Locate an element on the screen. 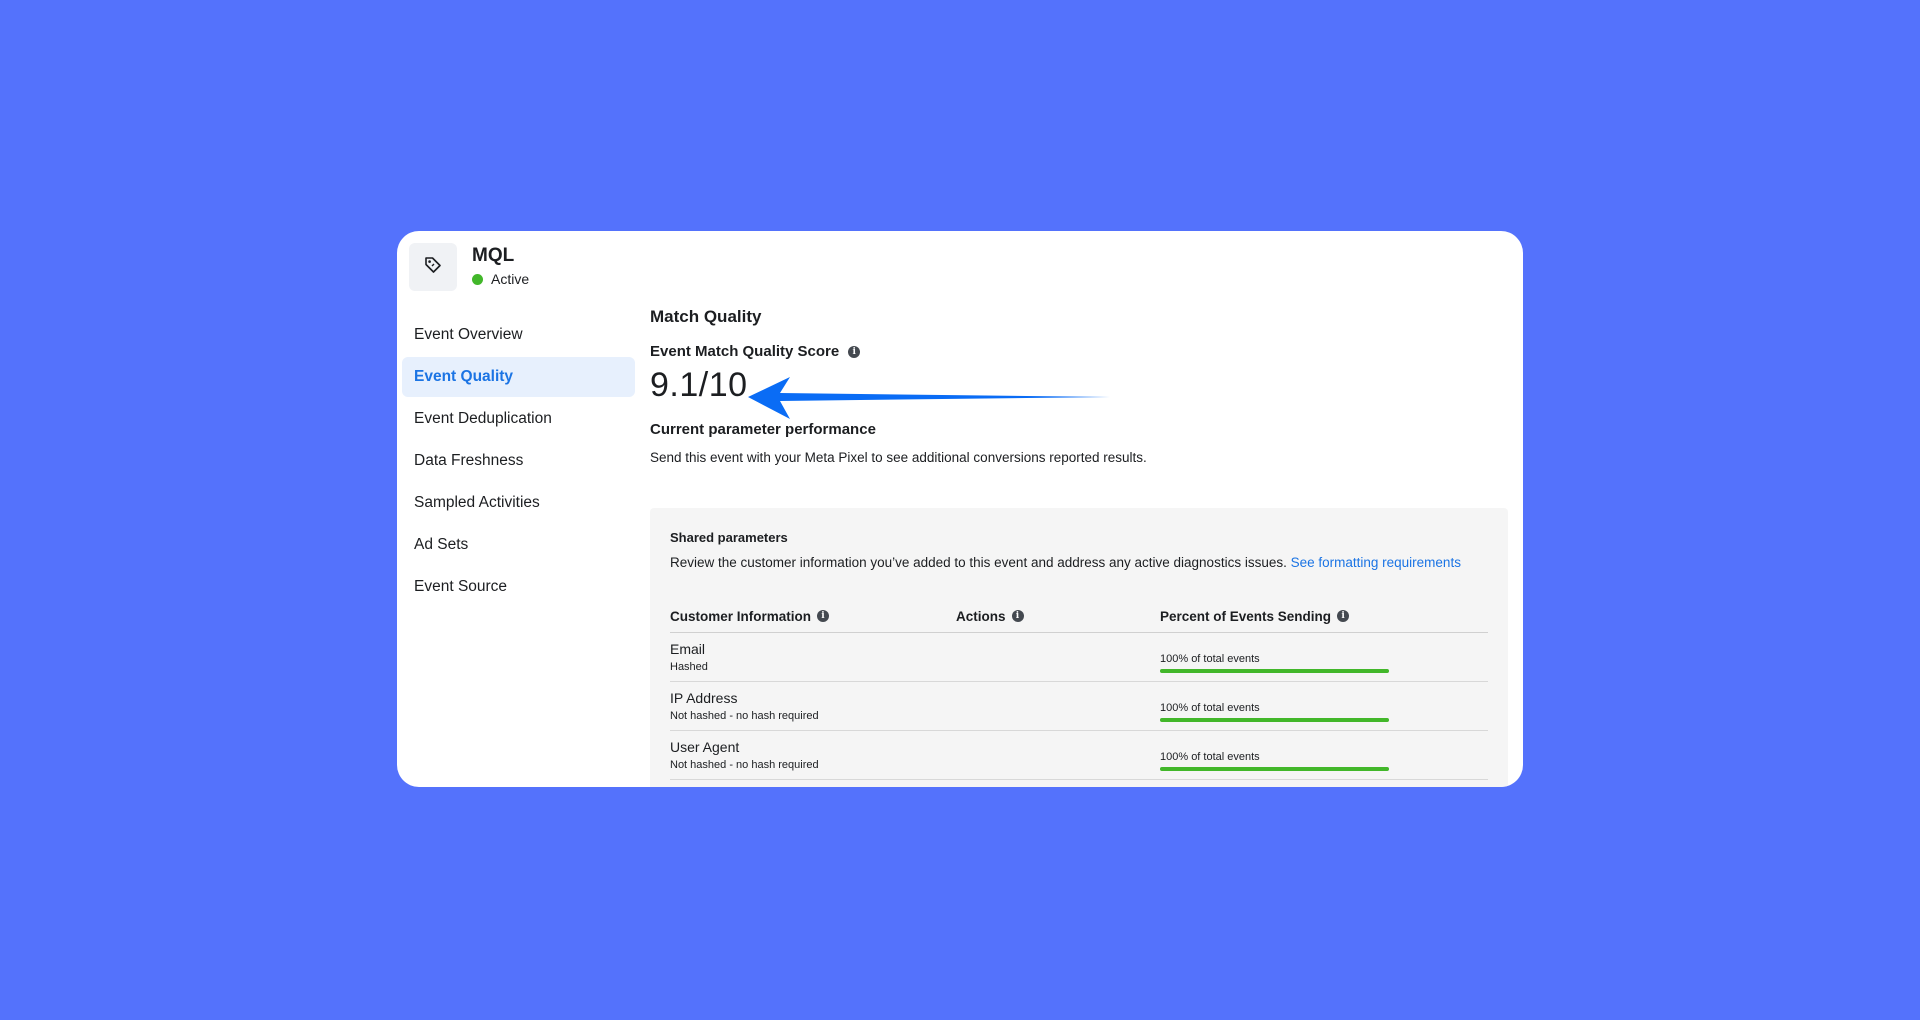  table-row: Email Hashed 100% of total events is located at coordinates (1079, 657).